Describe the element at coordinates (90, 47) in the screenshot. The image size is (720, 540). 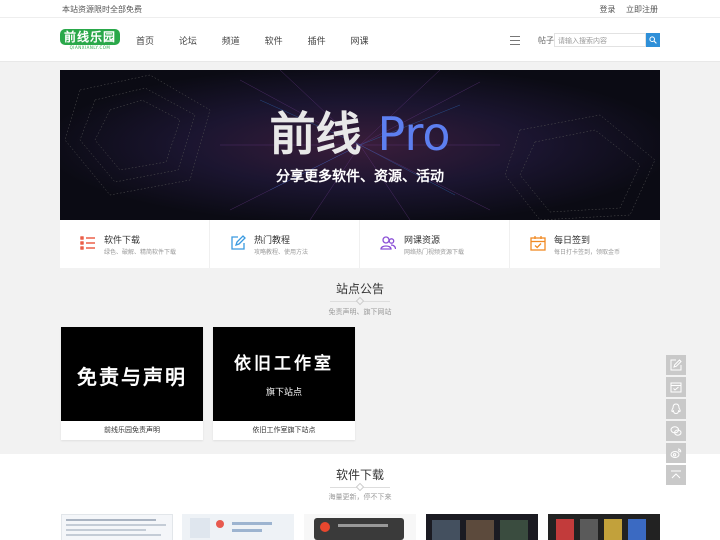
I see `logo-domain: QIANXIANLY.COM` at that location.